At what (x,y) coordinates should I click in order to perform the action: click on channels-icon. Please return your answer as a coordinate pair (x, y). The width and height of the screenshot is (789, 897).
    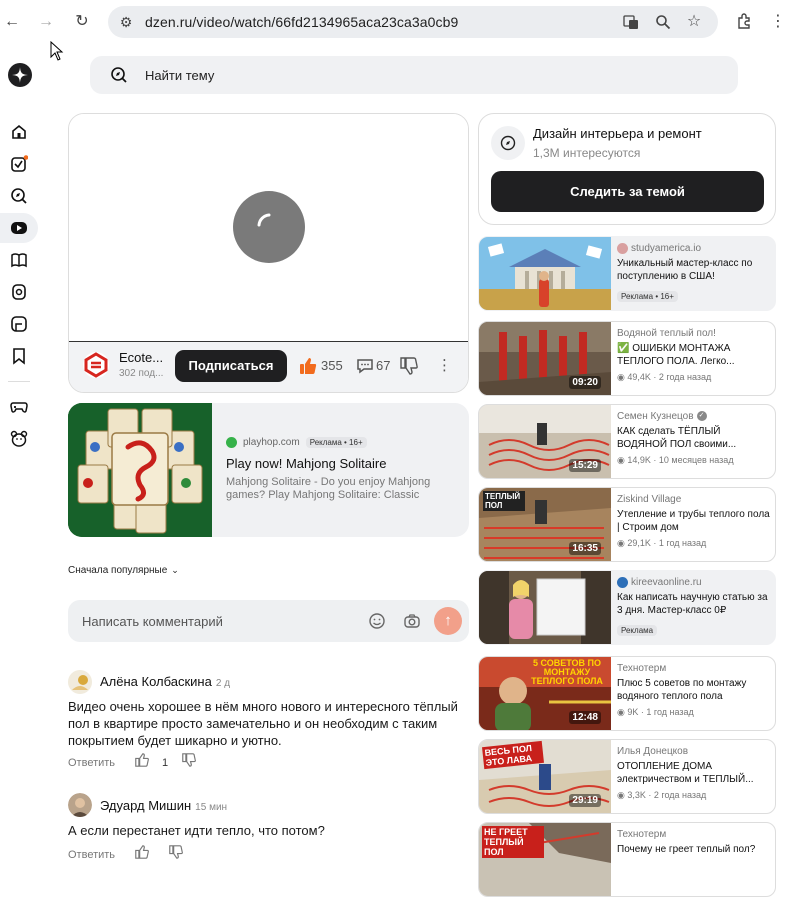
    Looking at the image, I should click on (19, 324).